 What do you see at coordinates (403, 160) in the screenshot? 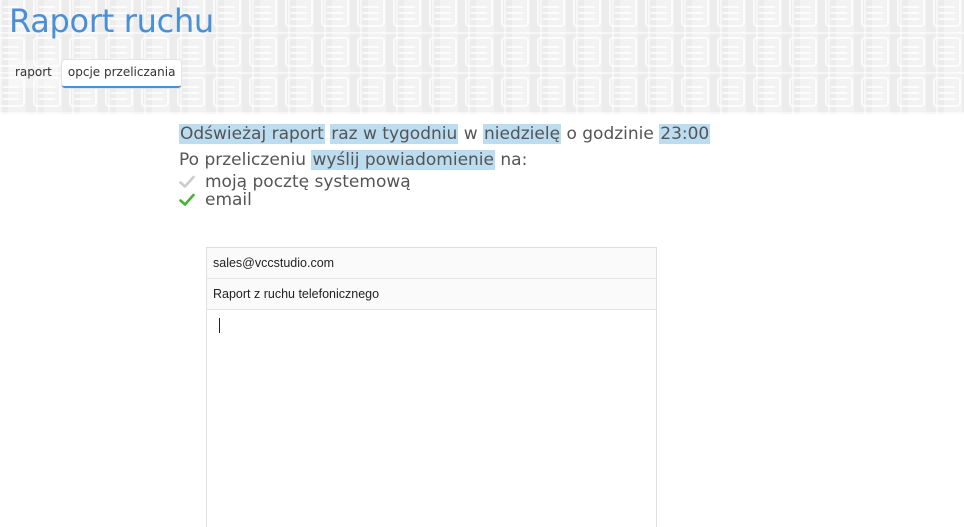
I see `notify-action-select: wyślij powiadomienie` at bounding box center [403, 160].